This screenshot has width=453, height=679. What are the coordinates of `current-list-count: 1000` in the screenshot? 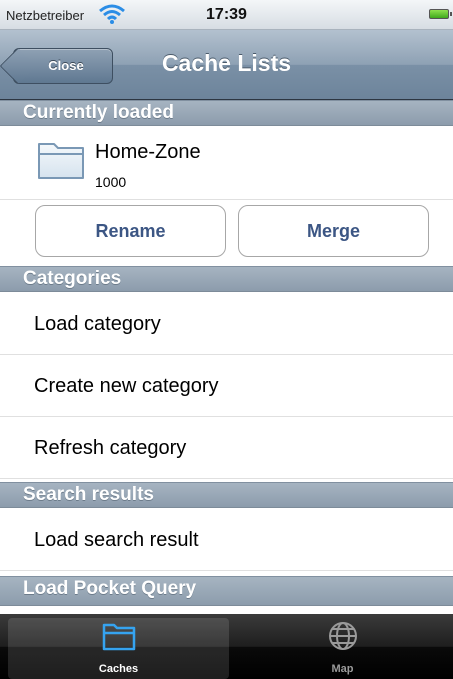 It's located at (111, 182).